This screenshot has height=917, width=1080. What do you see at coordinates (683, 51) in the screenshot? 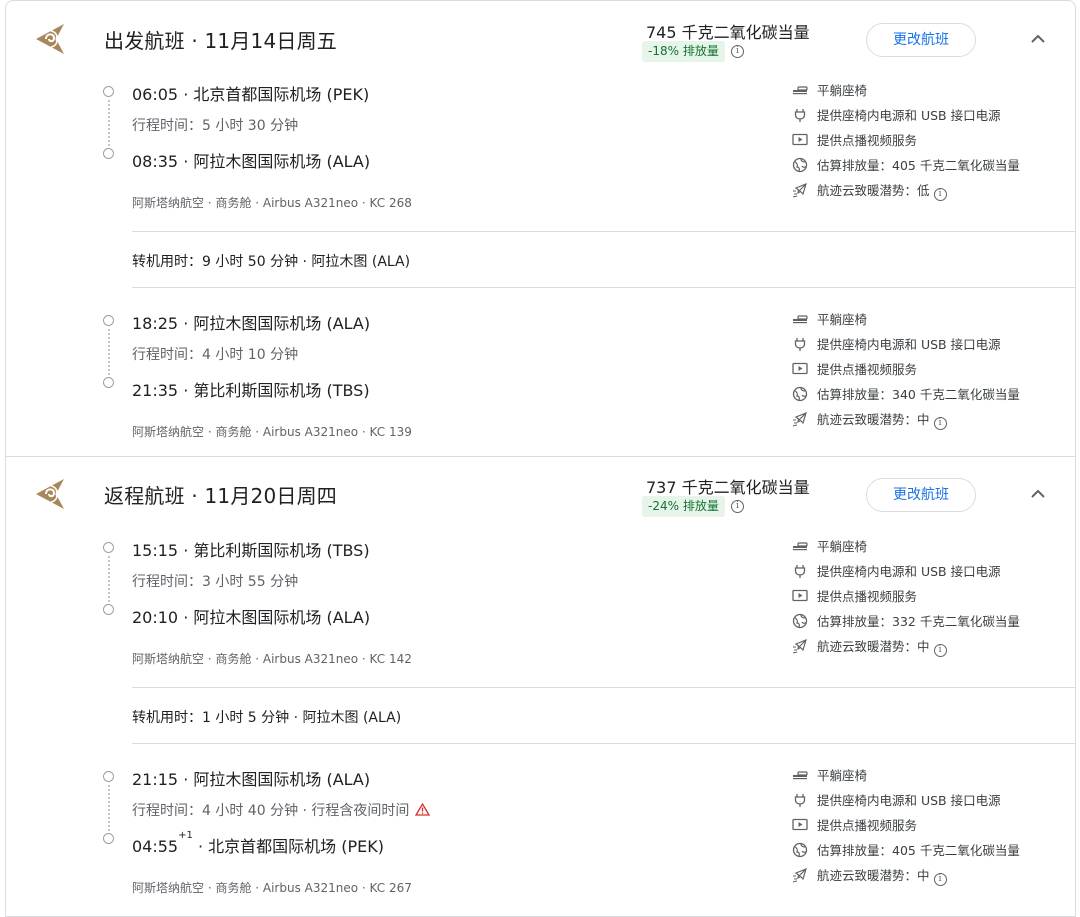
I see `emissions-badge: -18% 排放量` at bounding box center [683, 51].